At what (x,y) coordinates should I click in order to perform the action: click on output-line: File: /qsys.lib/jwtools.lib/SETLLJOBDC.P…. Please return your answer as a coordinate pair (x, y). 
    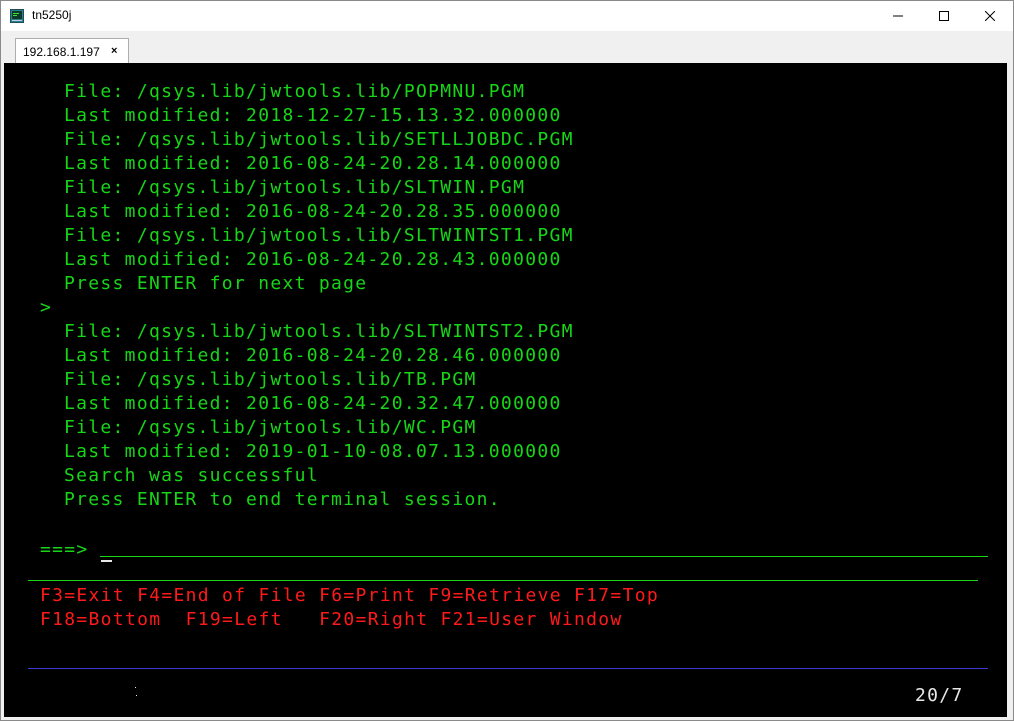
    Looking at the image, I should click on (319, 139).